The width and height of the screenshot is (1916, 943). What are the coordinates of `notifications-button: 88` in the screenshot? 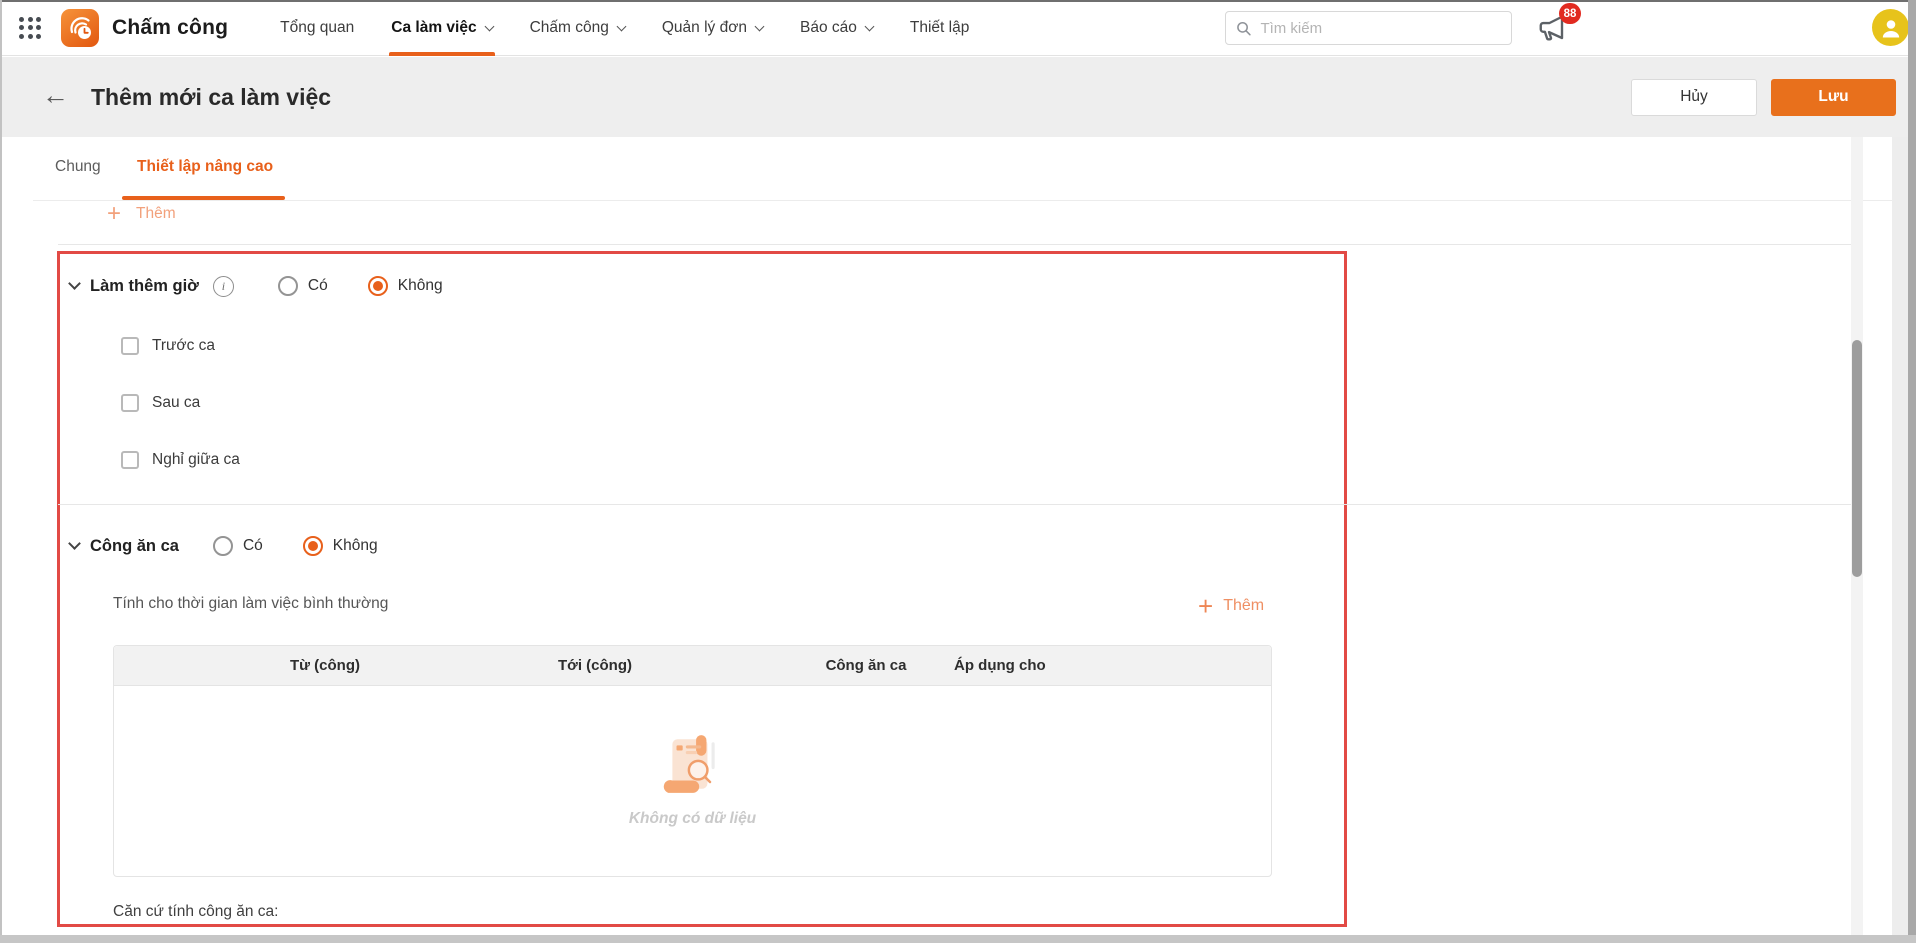 It's located at (1559, 24).